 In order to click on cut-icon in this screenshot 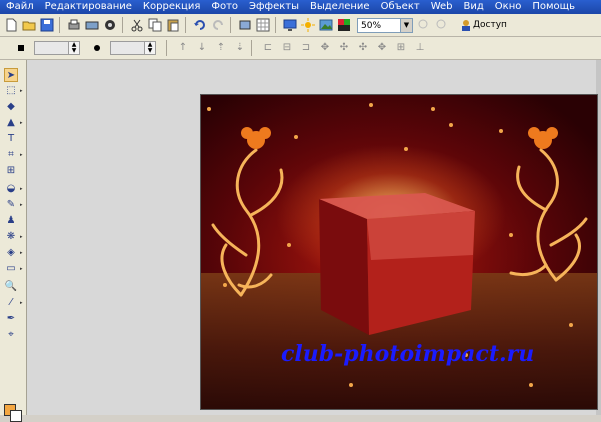, I will do `click(137, 25)`.